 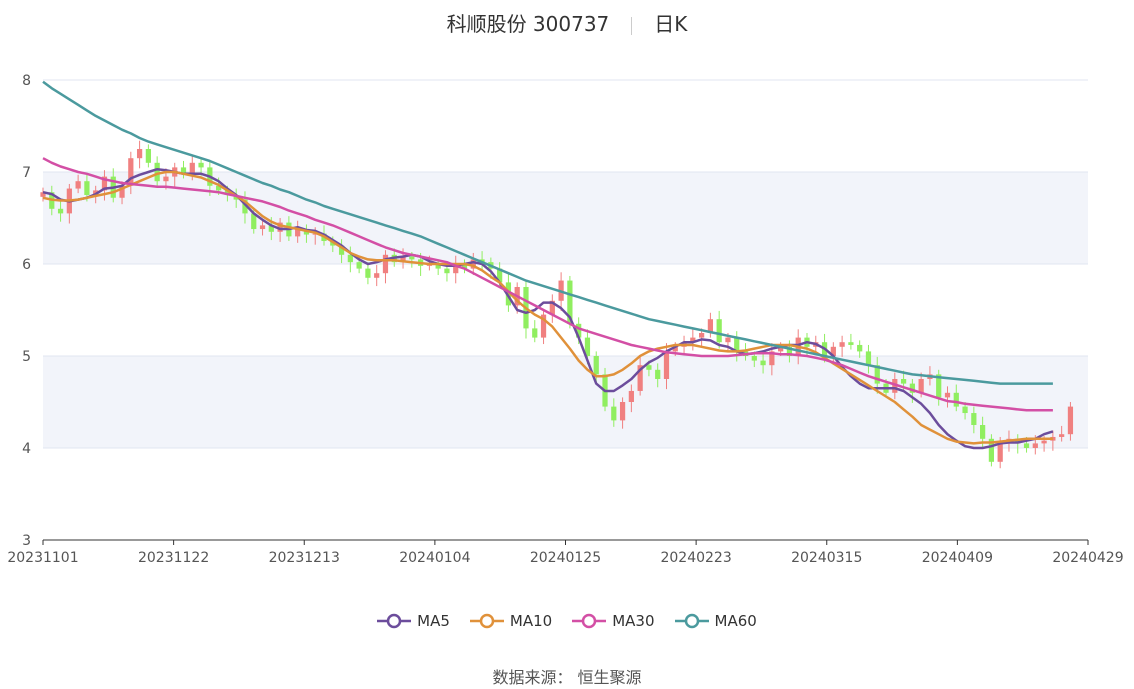 What do you see at coordinates (433, 621) in the screenshot?
I see `legend-label: MA5` at bounding box center [433, 621].